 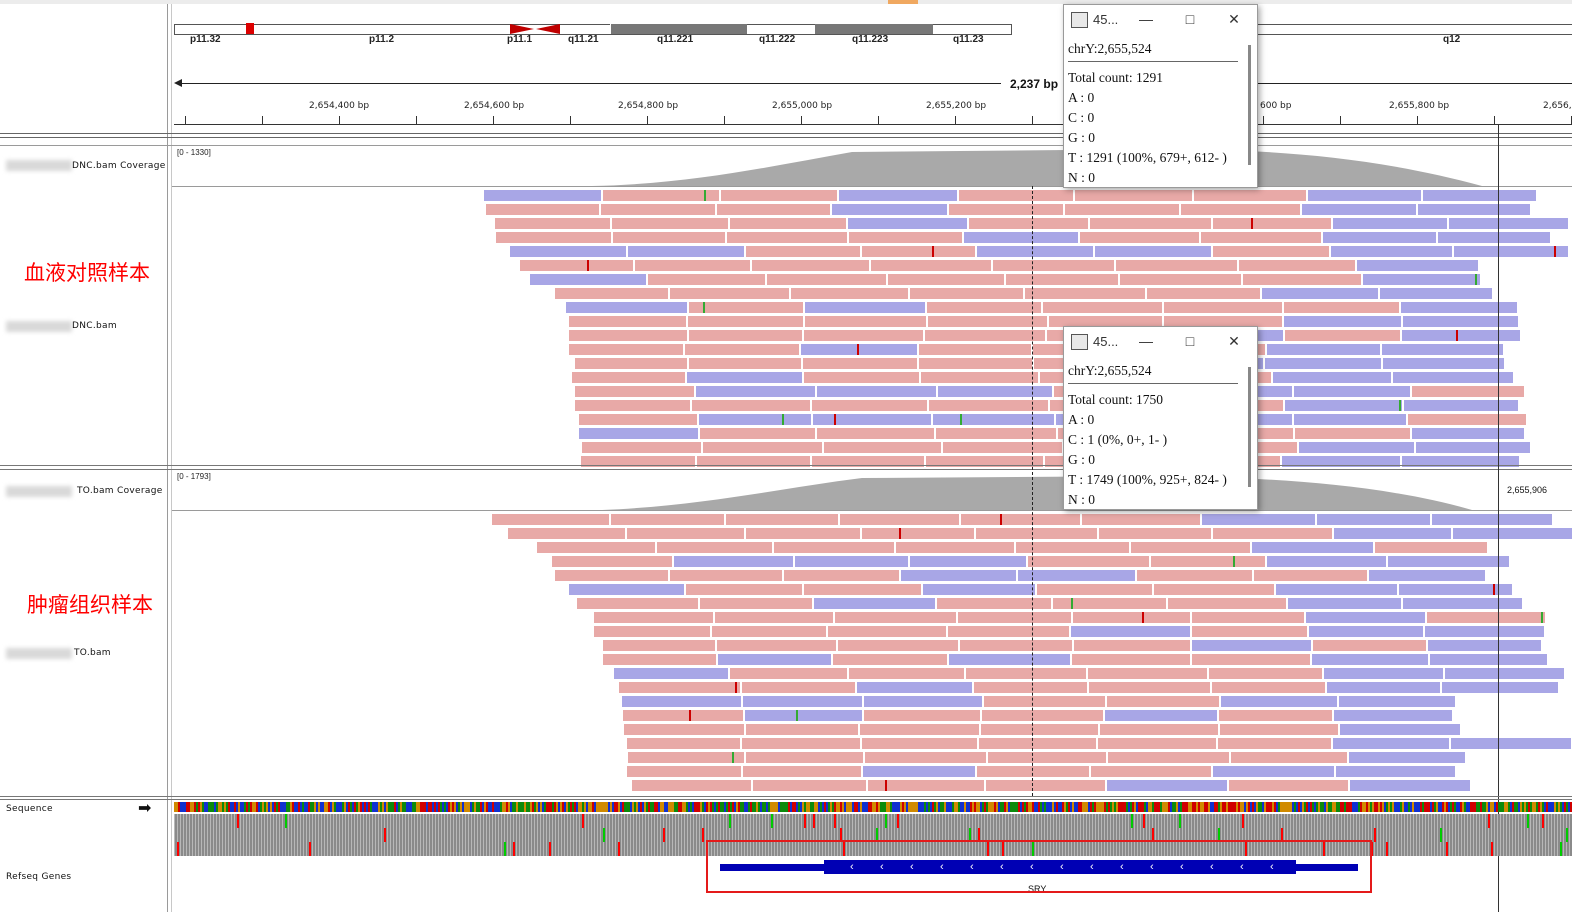 What do you see at coordinates (1249, 427) in the screenshot?
I see `popup-scrollbar` at bounding box center [1249, 427].